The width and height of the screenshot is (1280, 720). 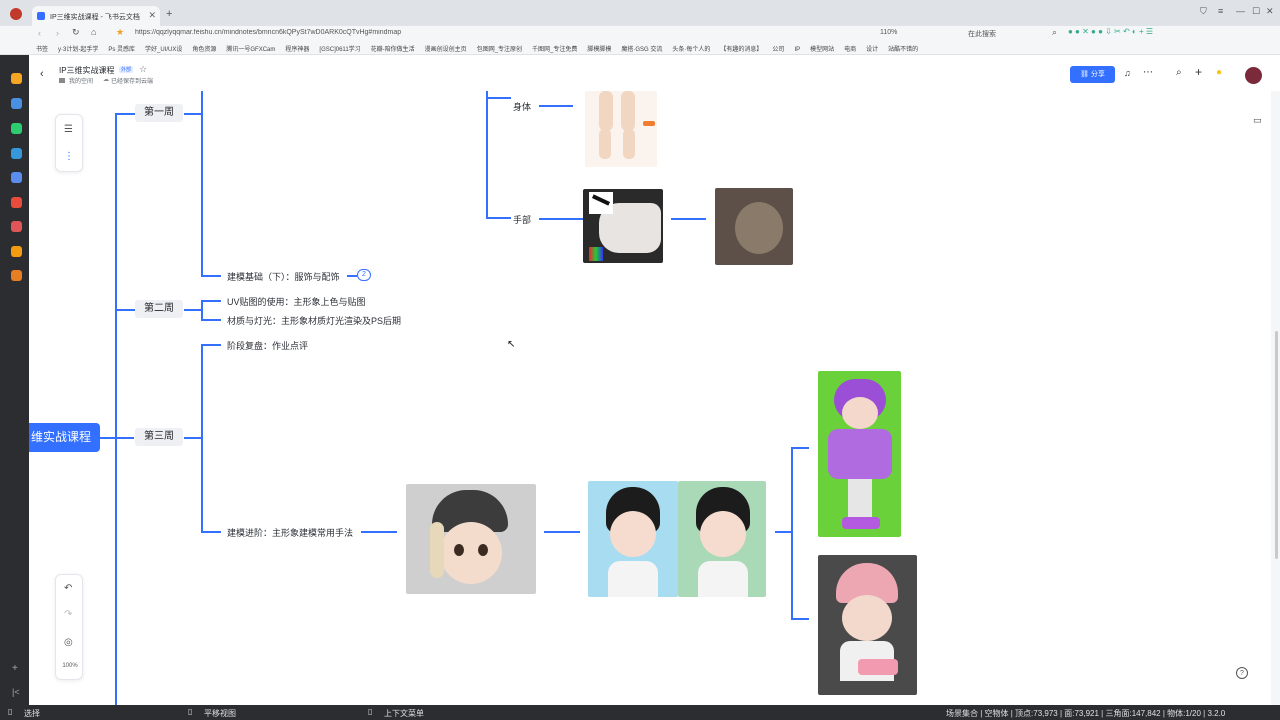 What do you see at coordinates (68, 588) in the screenshot?
I see `undo-icon: ↶` at bounding box center [68, 588].